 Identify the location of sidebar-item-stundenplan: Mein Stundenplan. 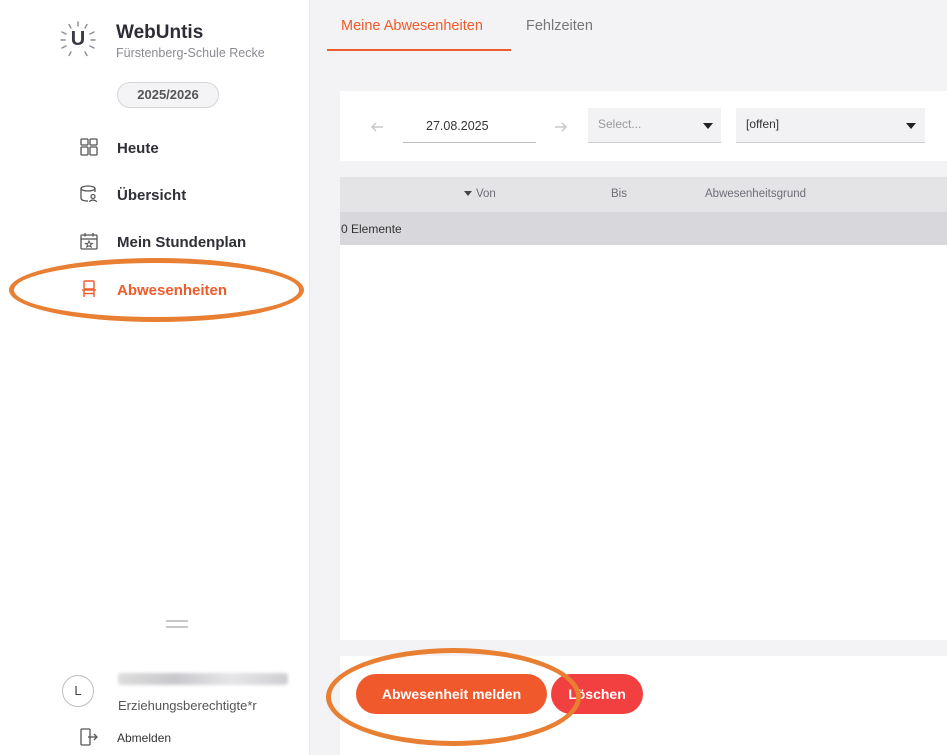
(155, 242).